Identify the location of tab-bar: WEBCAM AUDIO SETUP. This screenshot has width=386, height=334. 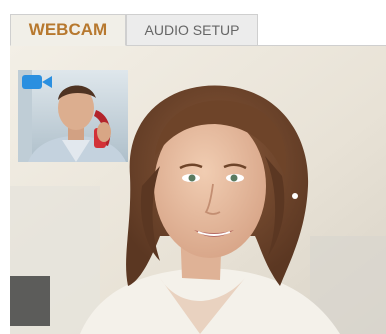
(193, 23).